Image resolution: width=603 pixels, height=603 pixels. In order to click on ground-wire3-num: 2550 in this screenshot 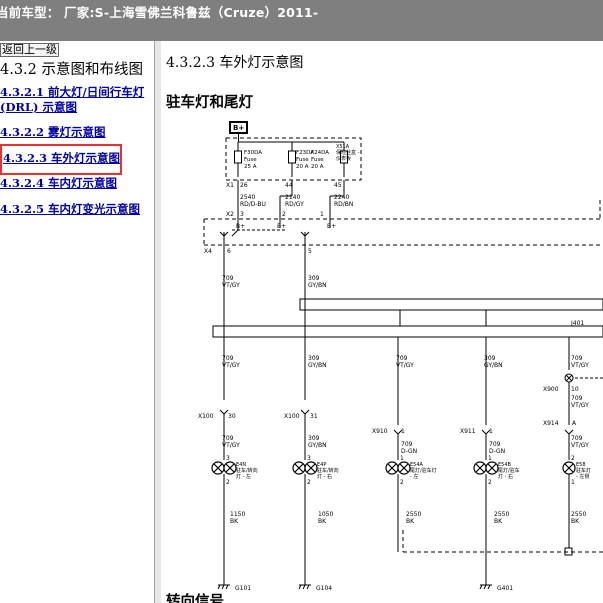, I will do `click(413, 514)`.